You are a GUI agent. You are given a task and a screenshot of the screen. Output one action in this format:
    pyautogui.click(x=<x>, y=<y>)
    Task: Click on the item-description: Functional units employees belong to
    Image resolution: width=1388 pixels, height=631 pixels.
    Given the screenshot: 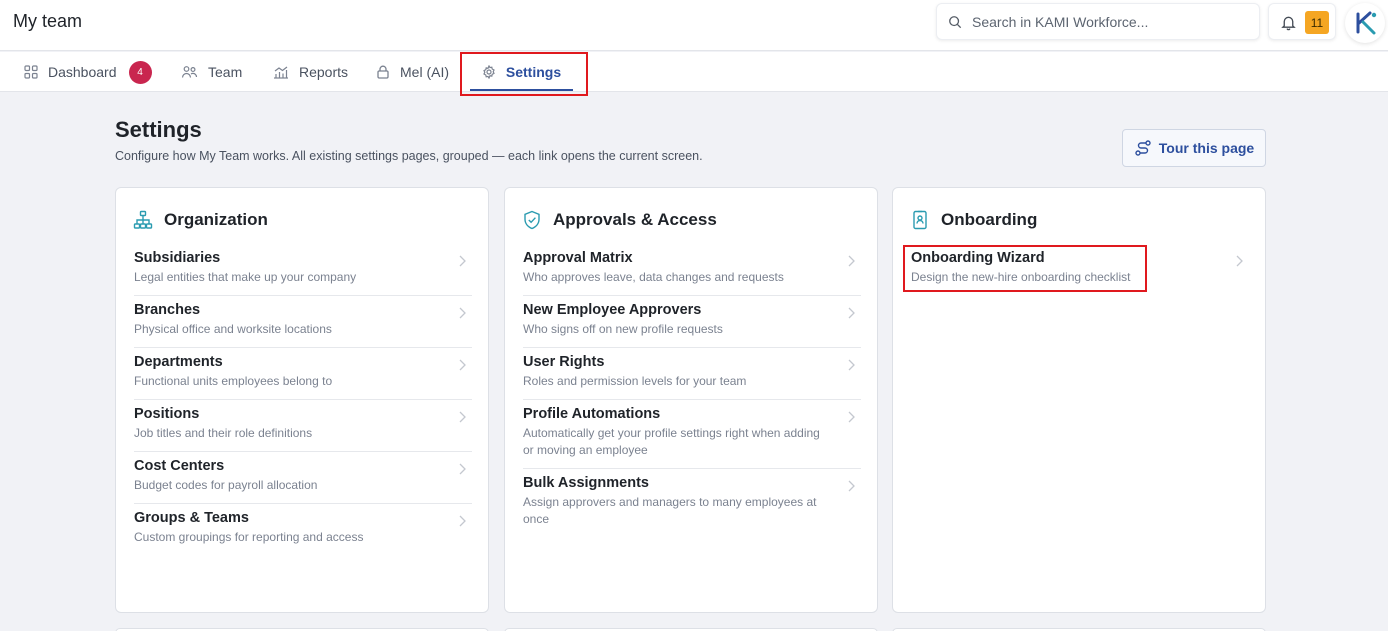 What is the action you would take?
    pyautogui.click(x=233, y=381)
    